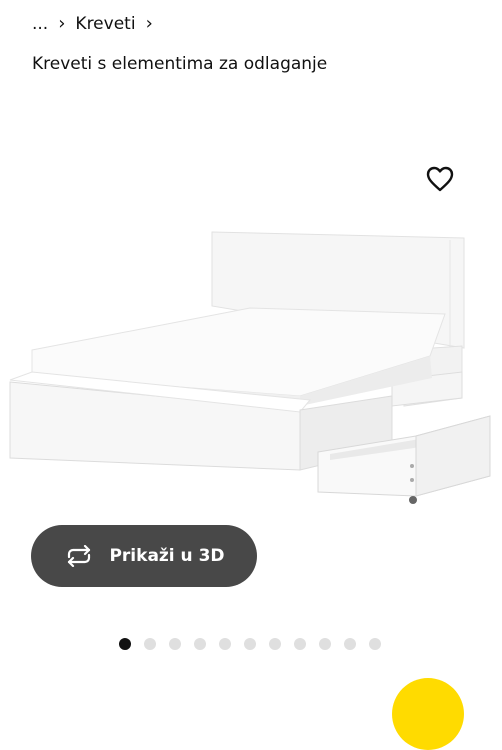 This screenshot has height=750, width=502. What do you see at coordinates (428, 714) in the screenshot?
I see `floating-action-button` at bounding box center [428, 714].